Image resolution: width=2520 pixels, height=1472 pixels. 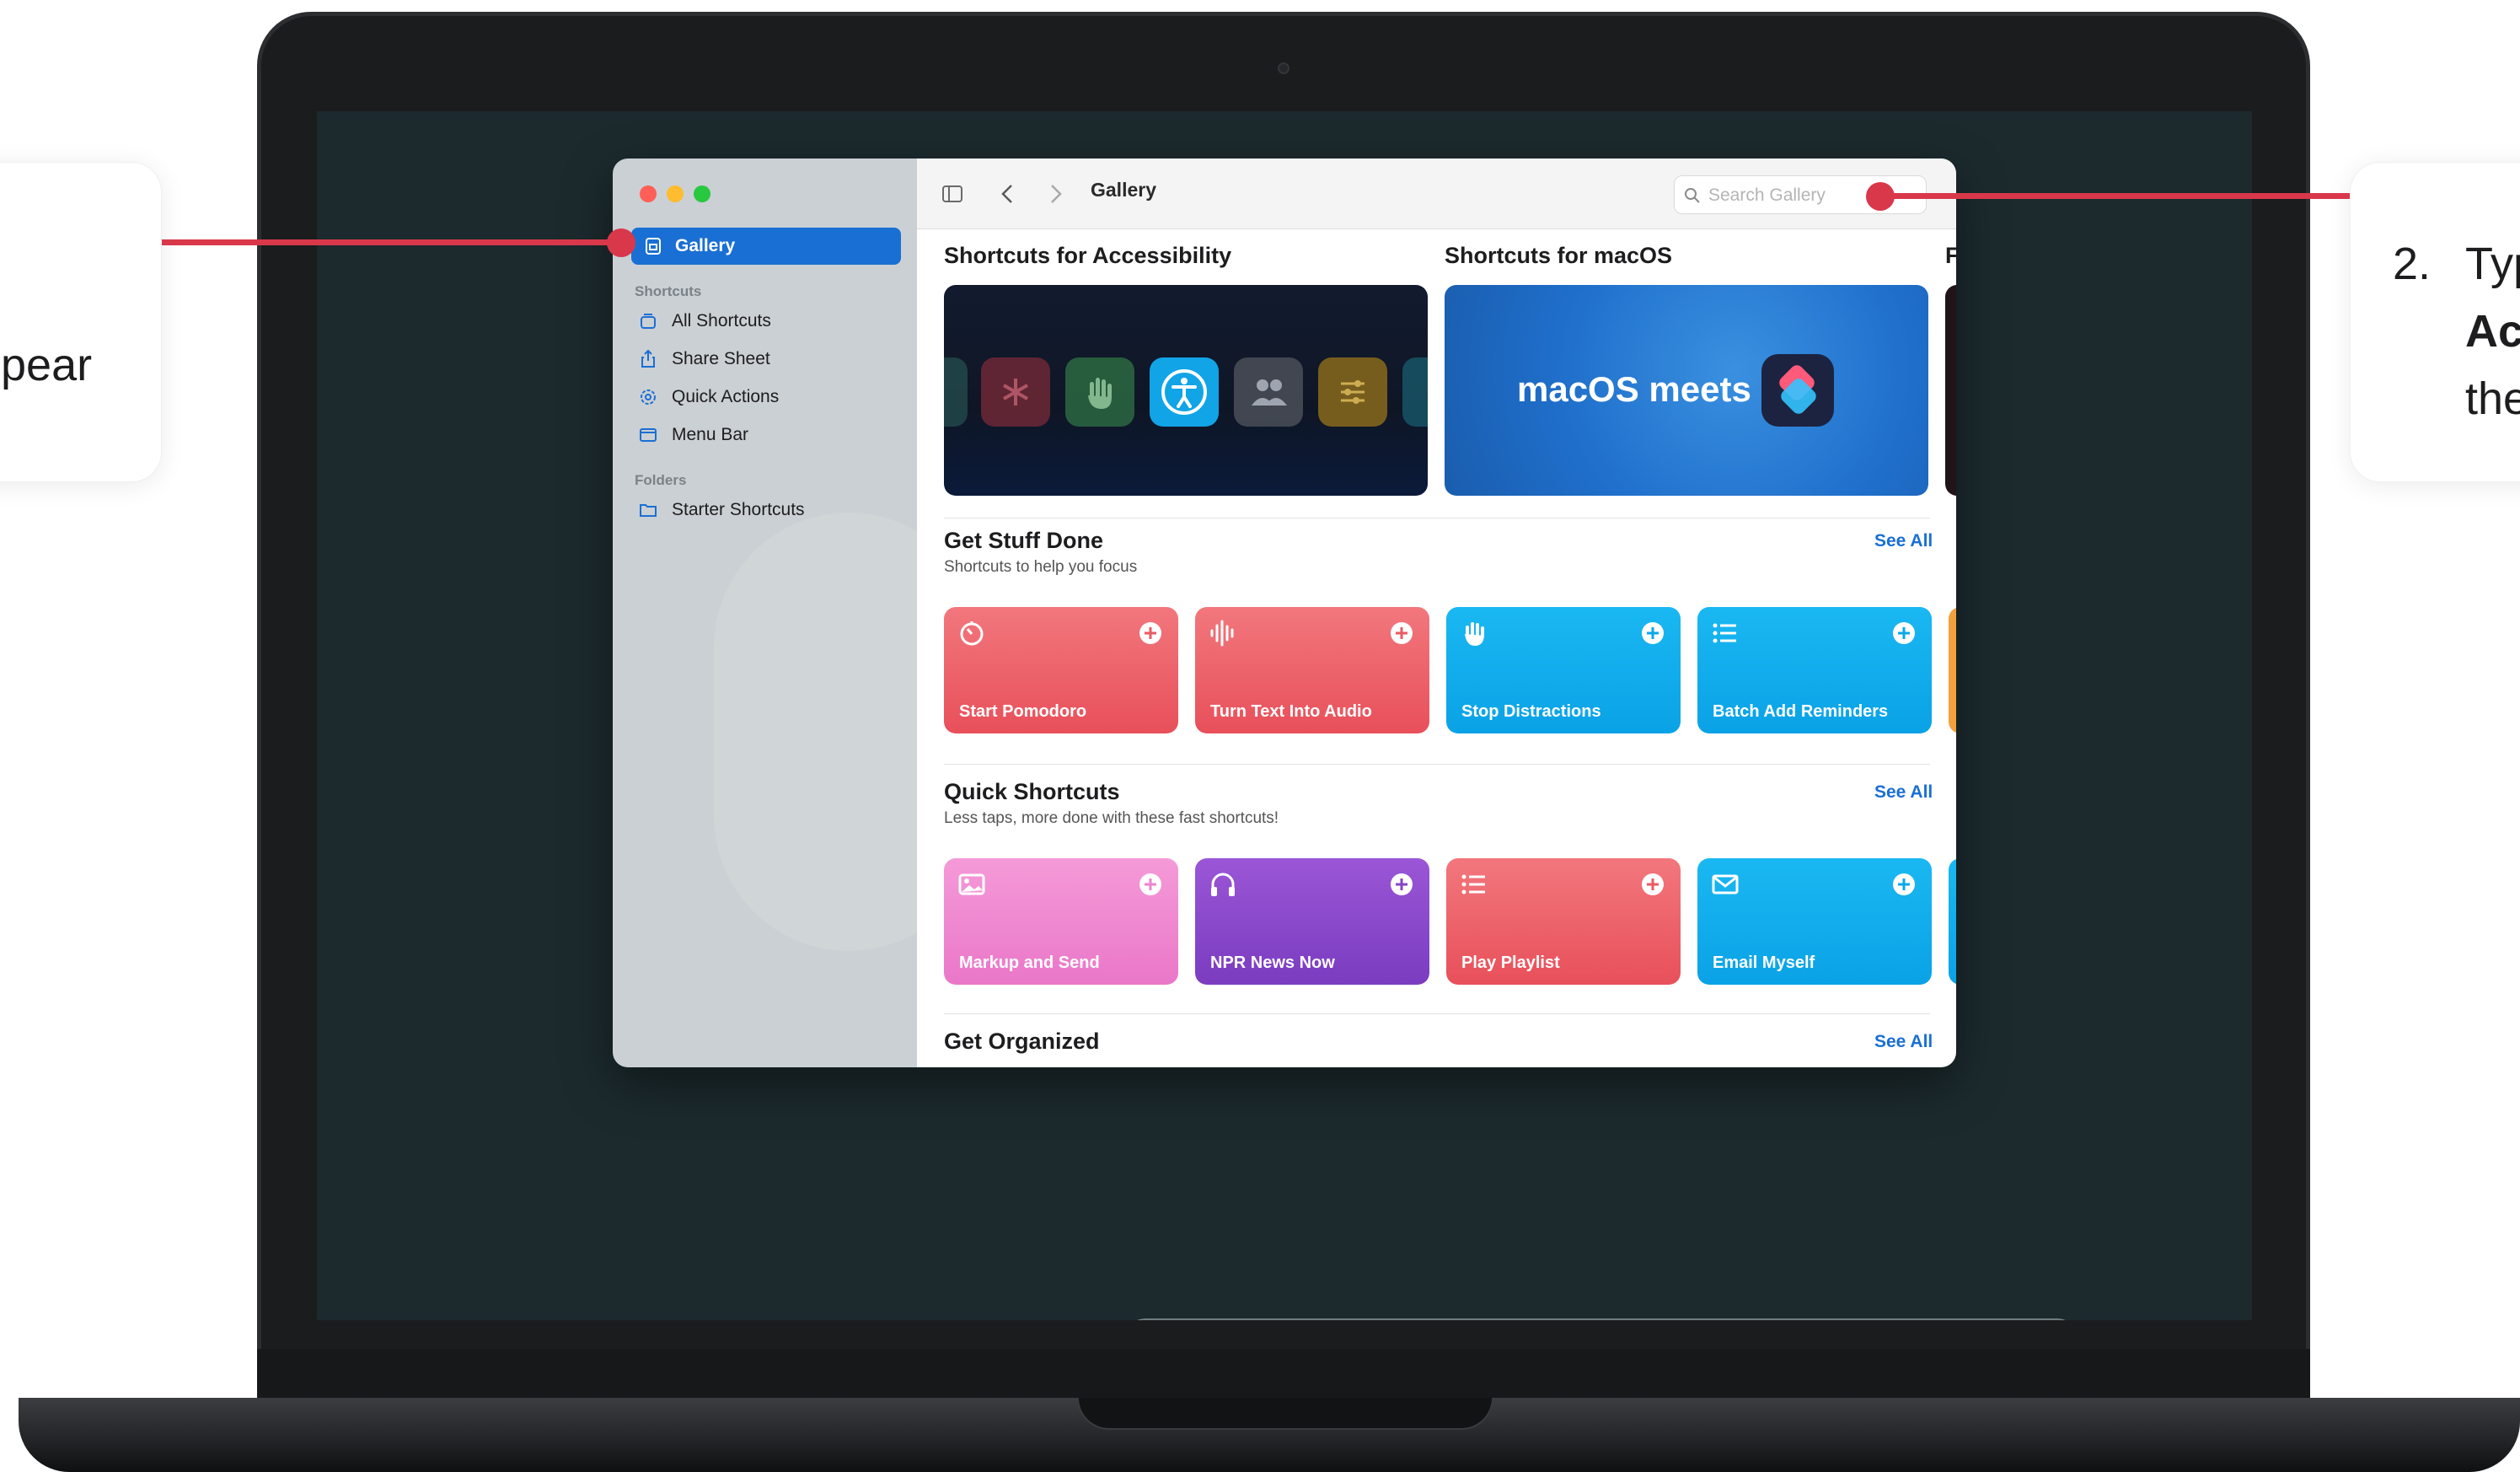 I want to click on callout-line-3: the, so click(x=2492, y=399).